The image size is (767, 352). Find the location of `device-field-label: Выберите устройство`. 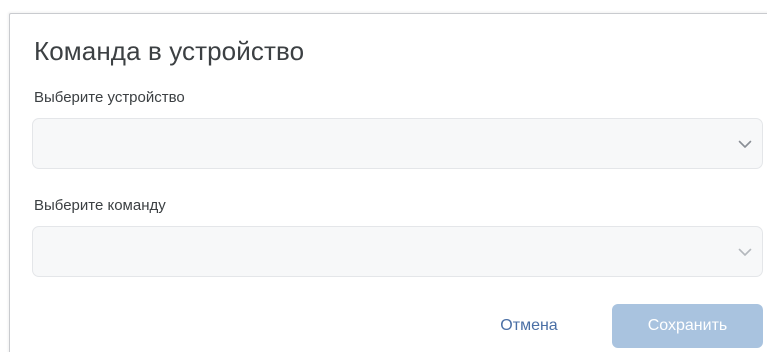

device-field-label: Выберите устройство is located at coordinates (109, 97).